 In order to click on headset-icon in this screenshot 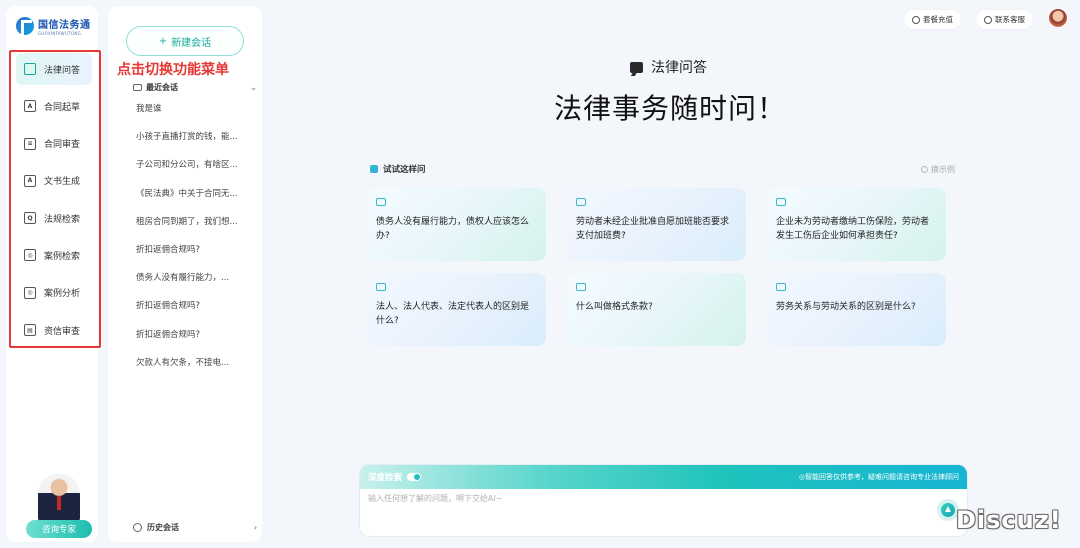, I will do `click(988, 19)`.